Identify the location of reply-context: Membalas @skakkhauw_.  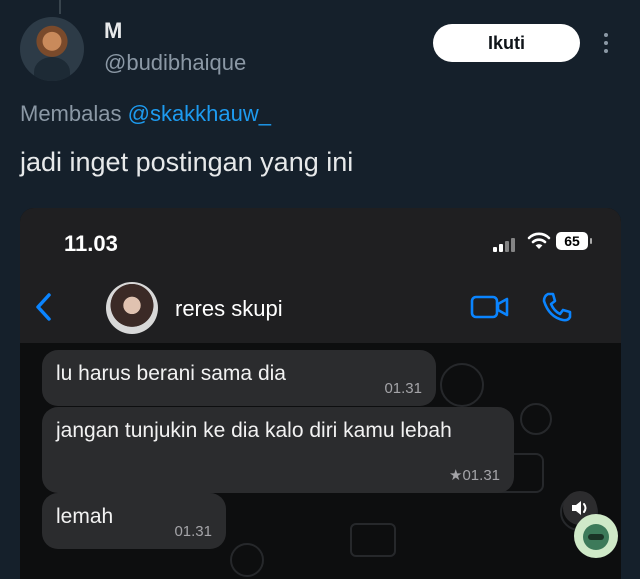
(145, 114).